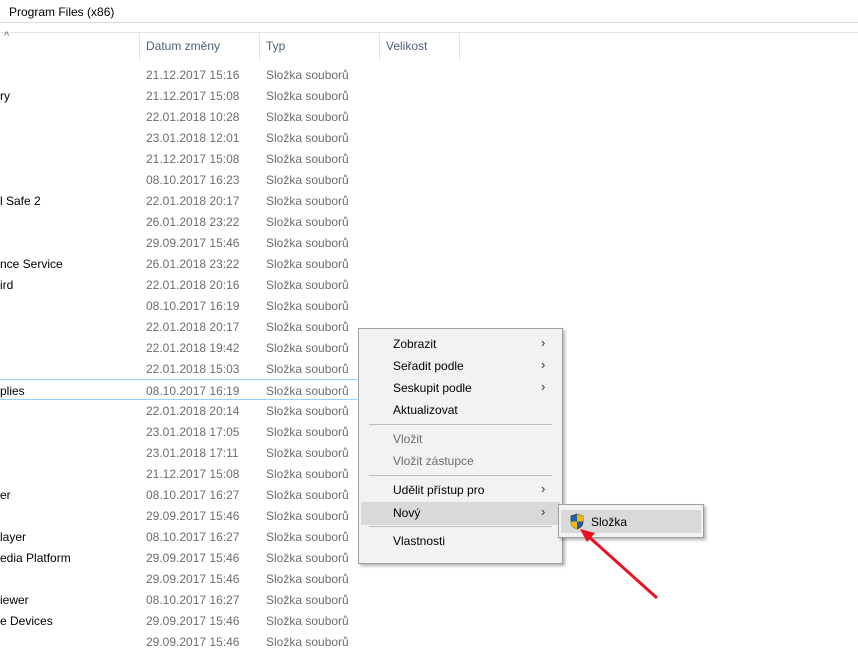  What do you see at coordinates (619, 564) in the screenshot?
I see `red-arrow-annotation` at bounding box center [619, 564].